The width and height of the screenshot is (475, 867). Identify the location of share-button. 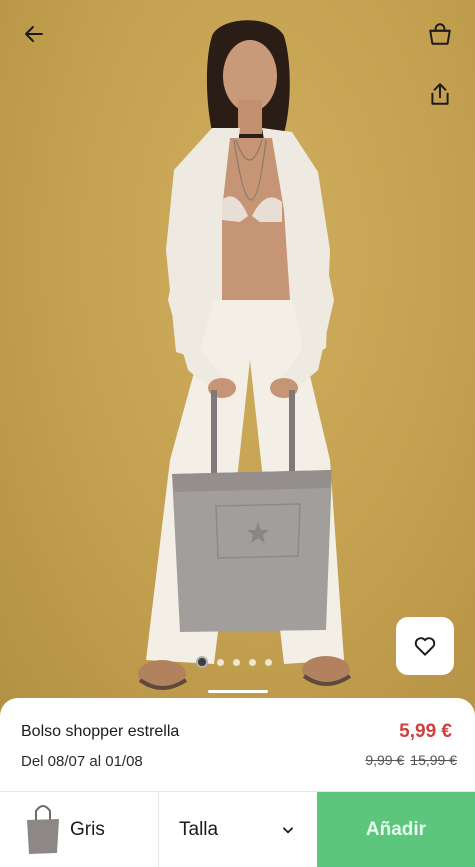
(440, 94).